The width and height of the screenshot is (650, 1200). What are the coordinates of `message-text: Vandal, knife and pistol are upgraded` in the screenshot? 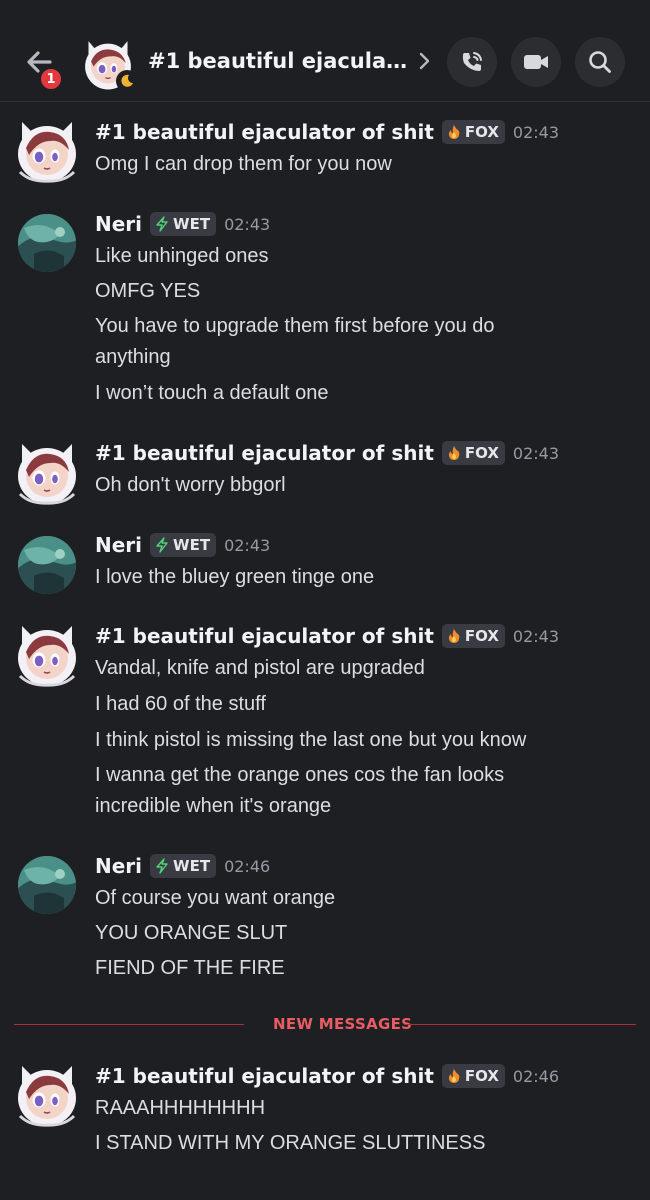 It's located at (355, 668).